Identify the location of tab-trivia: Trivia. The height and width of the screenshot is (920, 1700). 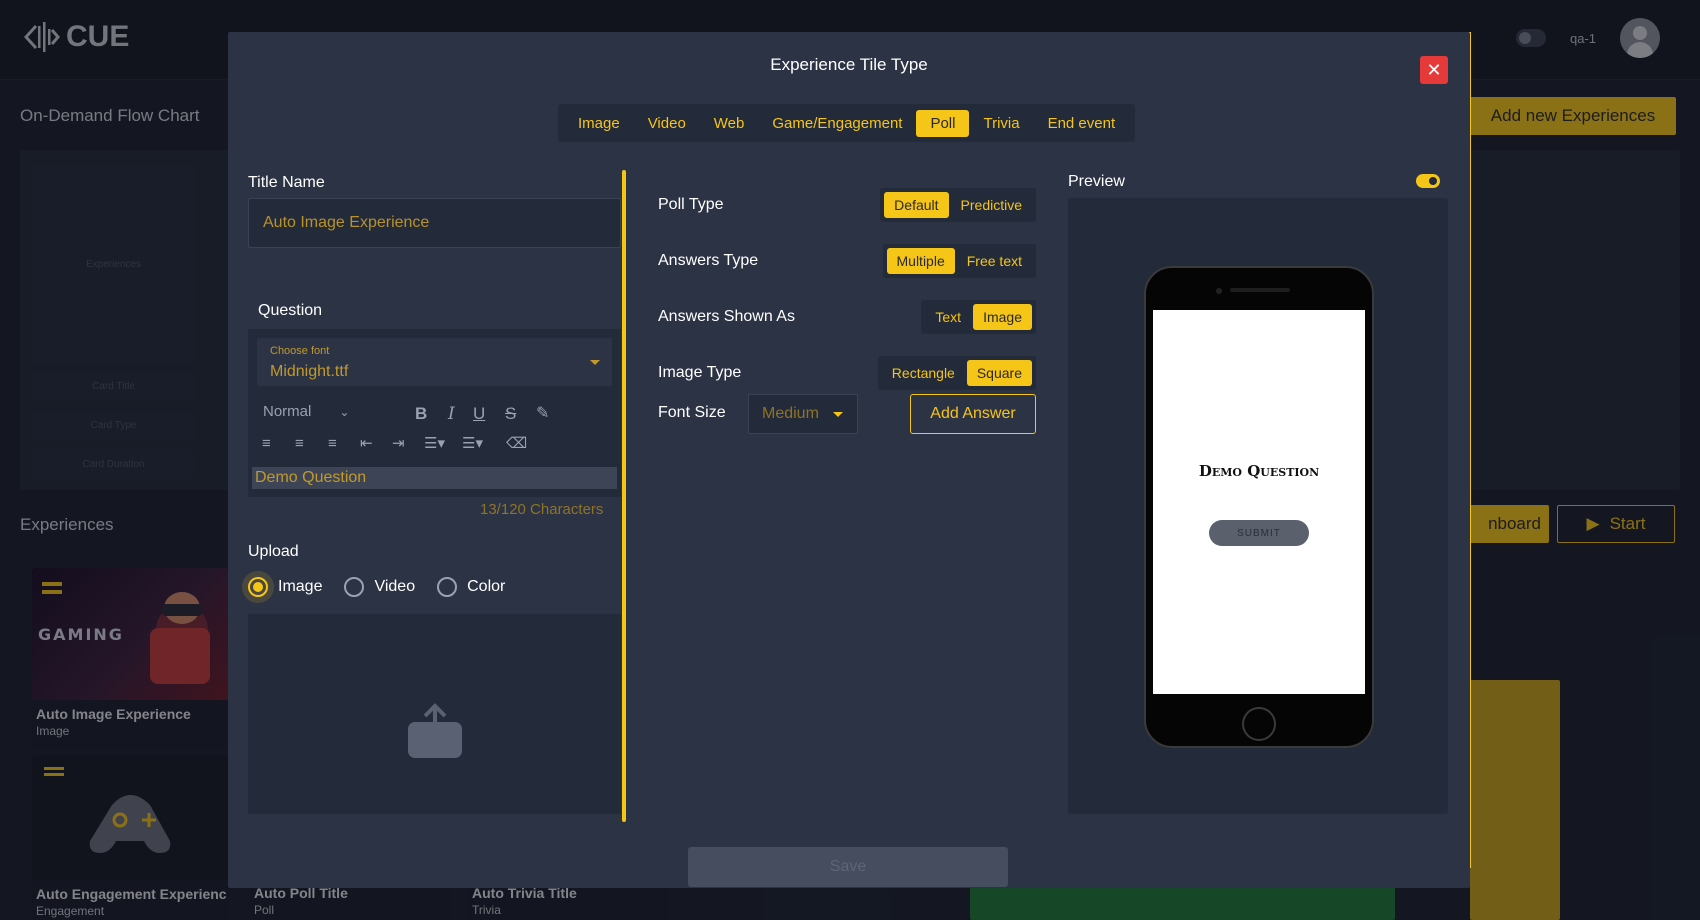
(1001, 123).